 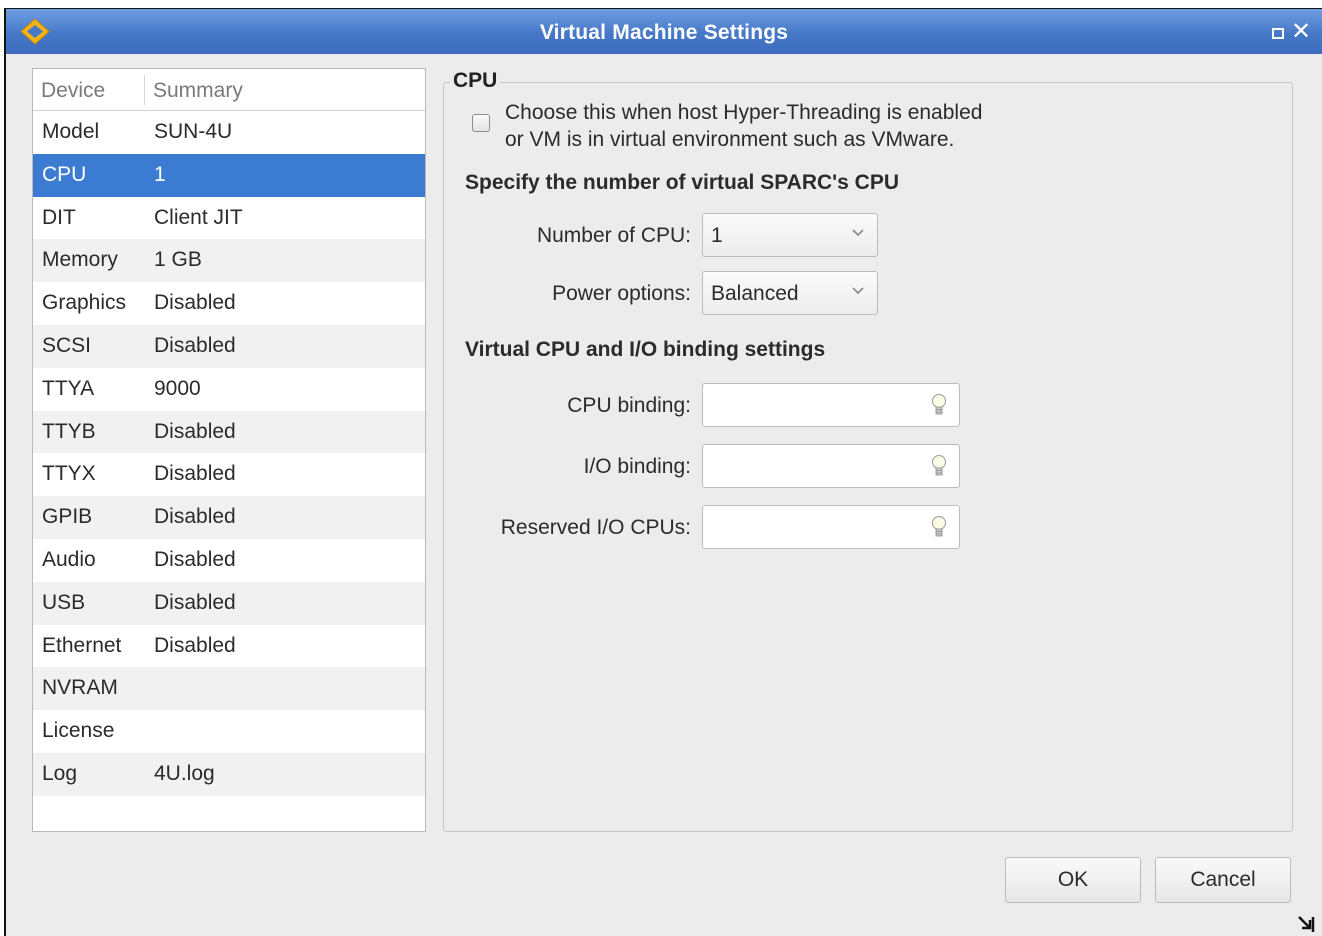 I want to click on device-name: TTYX, so click(x=69, y=474).